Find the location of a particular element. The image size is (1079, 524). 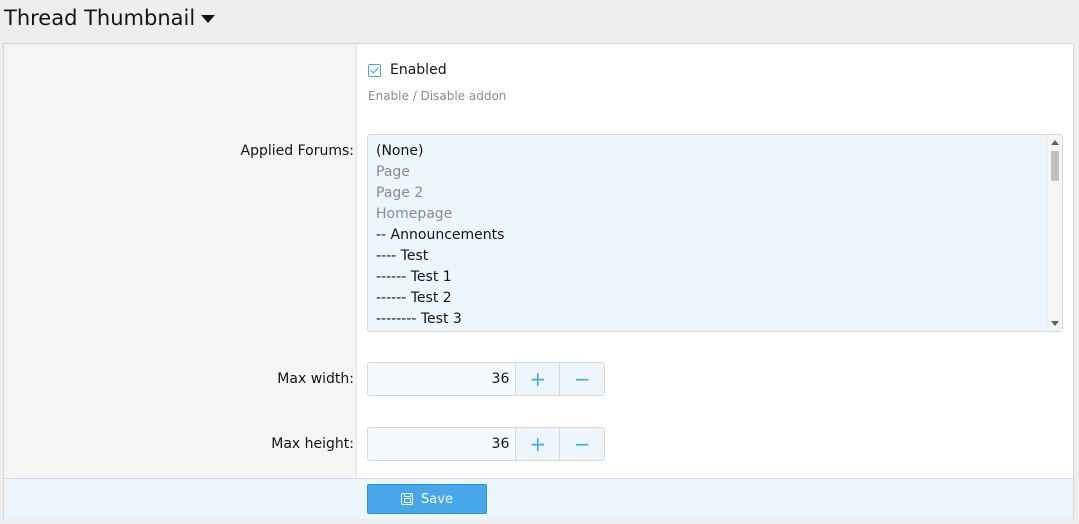

forum-option: (None) is located at coordinates (399, 151).